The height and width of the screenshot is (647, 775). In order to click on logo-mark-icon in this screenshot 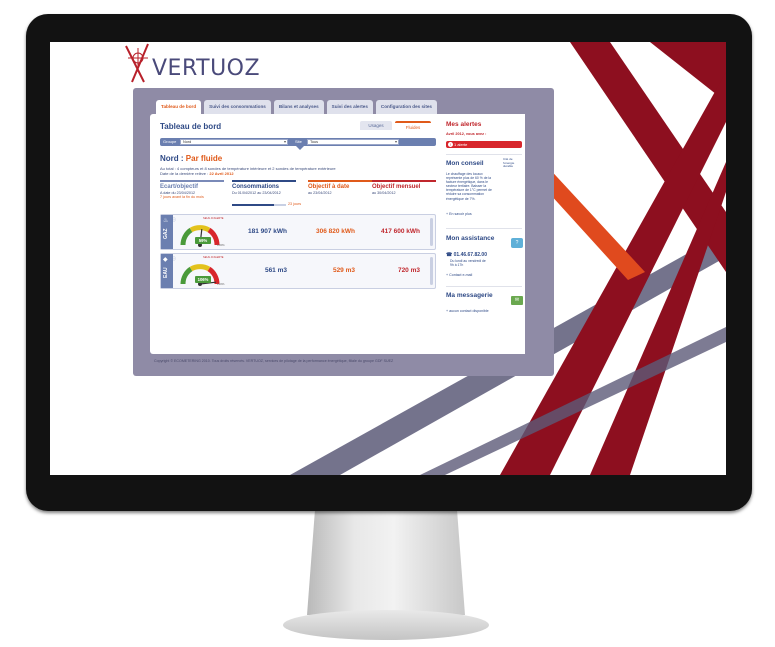, I will do `click(137, 63)`.